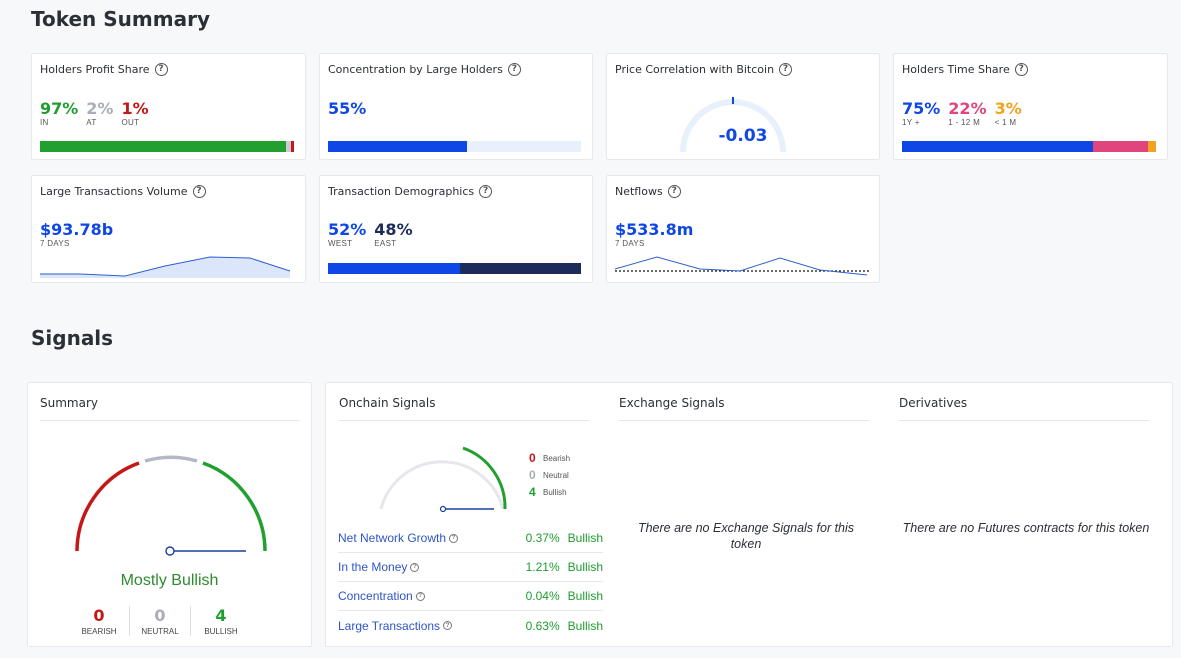 Image resolution: width=1181 pixels, height=658 pixels. Describe the element at coordinates (956, 69) in the screenshot. I see `card-title: Holders Time Share` at that location.